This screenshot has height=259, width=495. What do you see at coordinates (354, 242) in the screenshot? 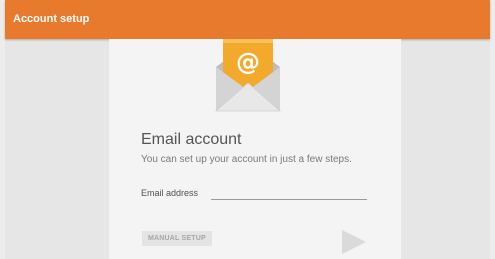
I see `next-arrow-icon` at bounding box center [354, 242].